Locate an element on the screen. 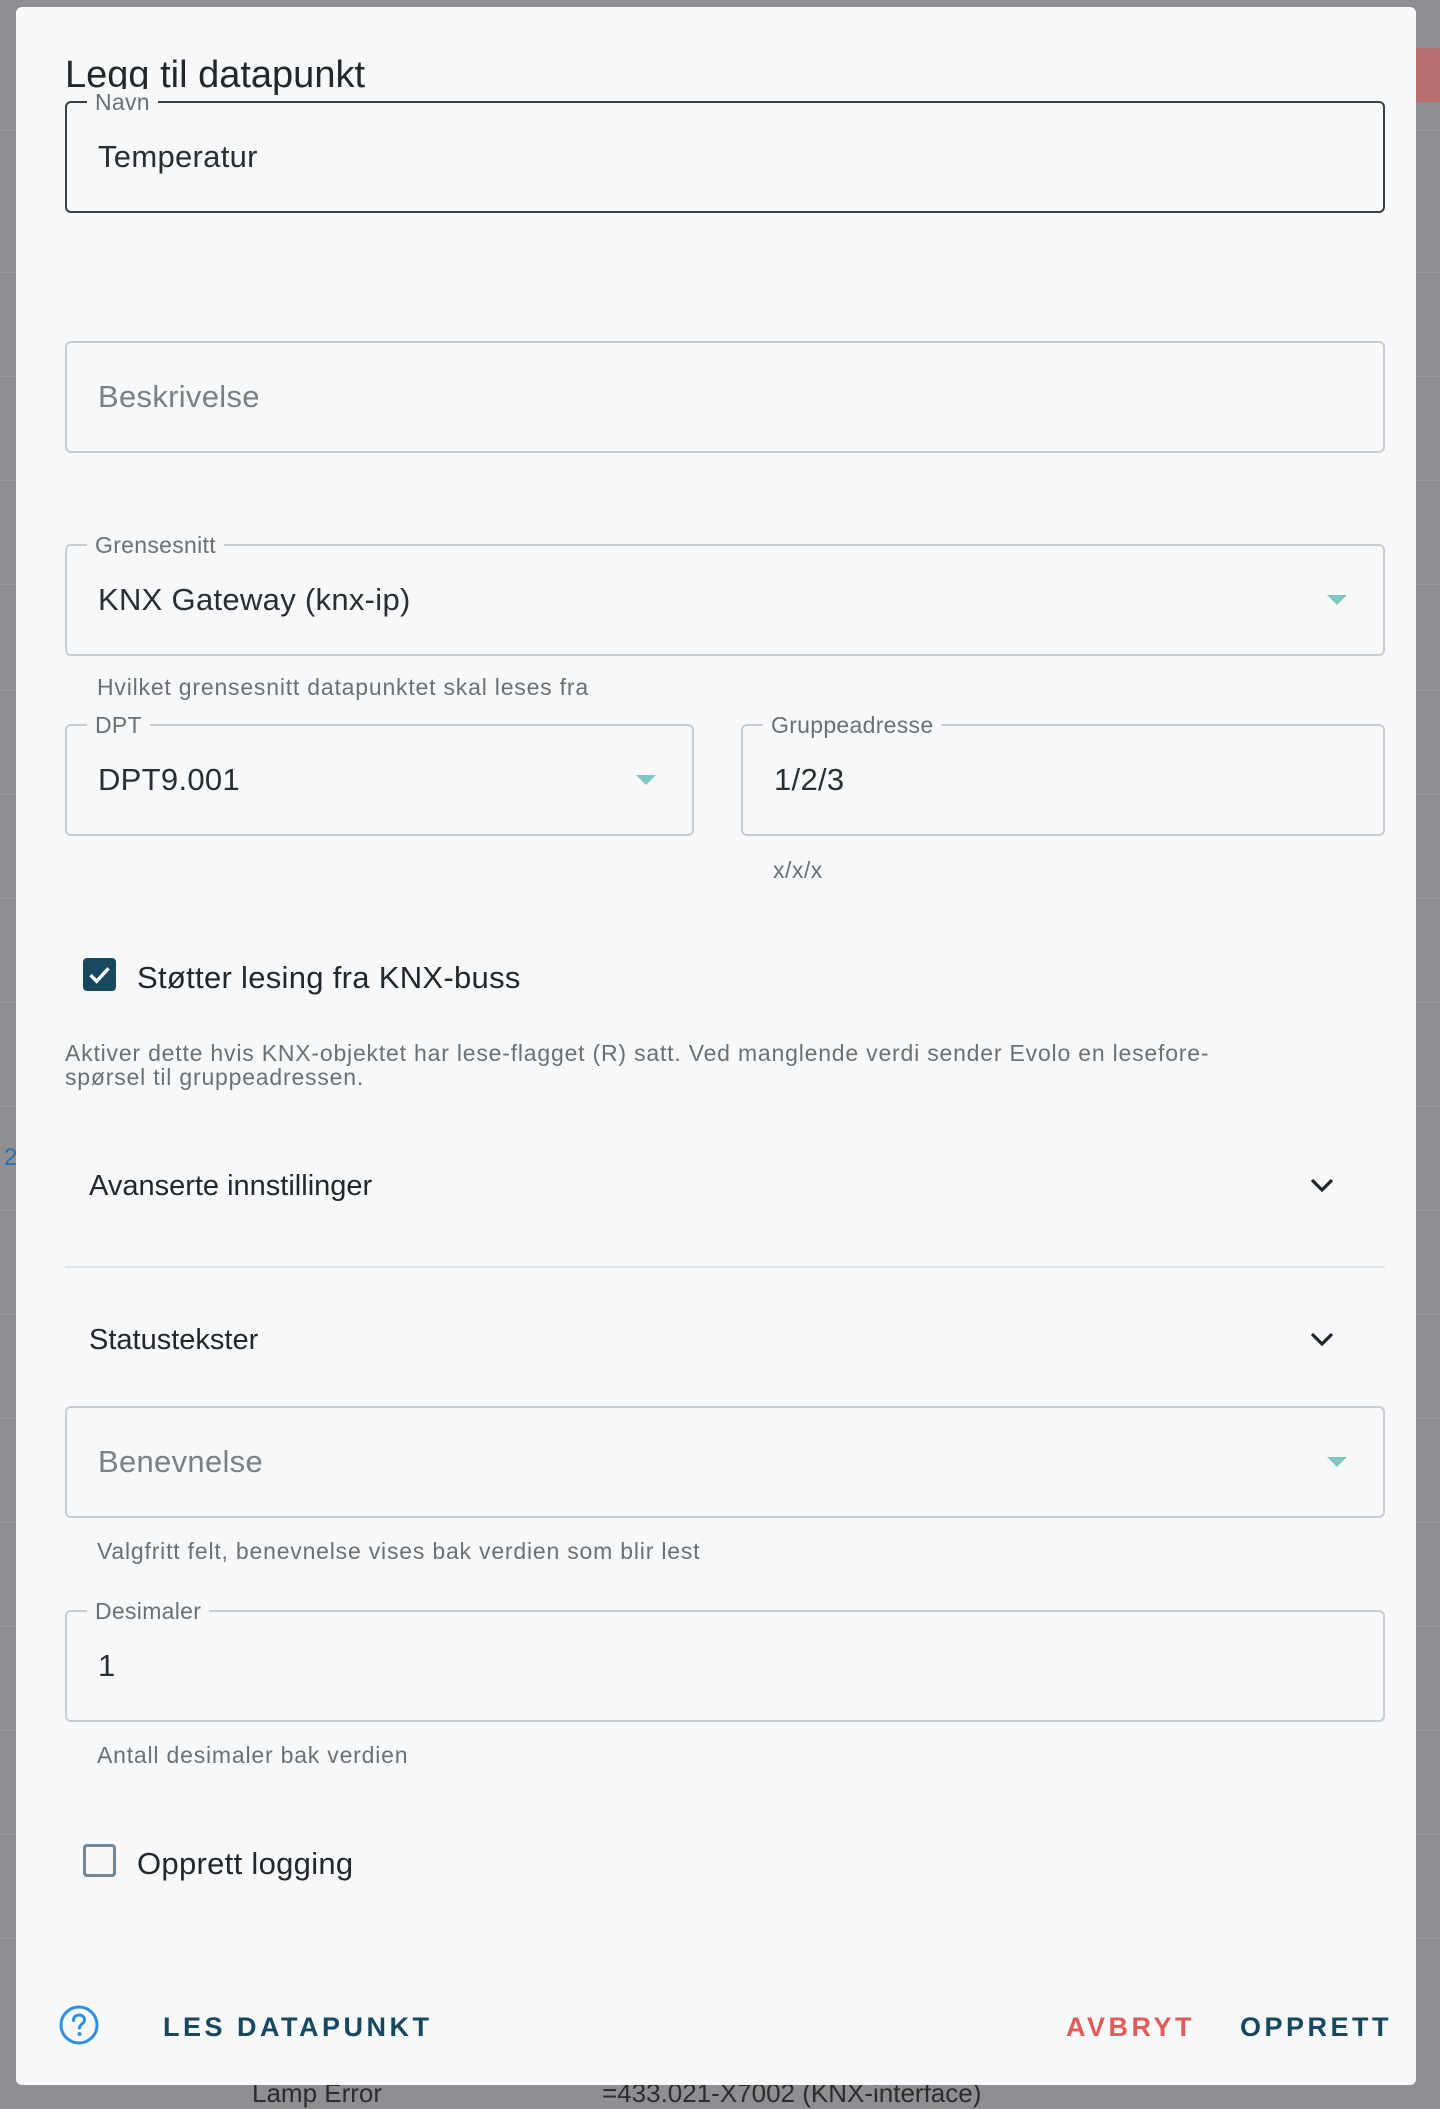 This screenshot has width=1440, height=2109. decimals-helper: Antall desimaler bak verdien is located at coordinates (253, 1755).